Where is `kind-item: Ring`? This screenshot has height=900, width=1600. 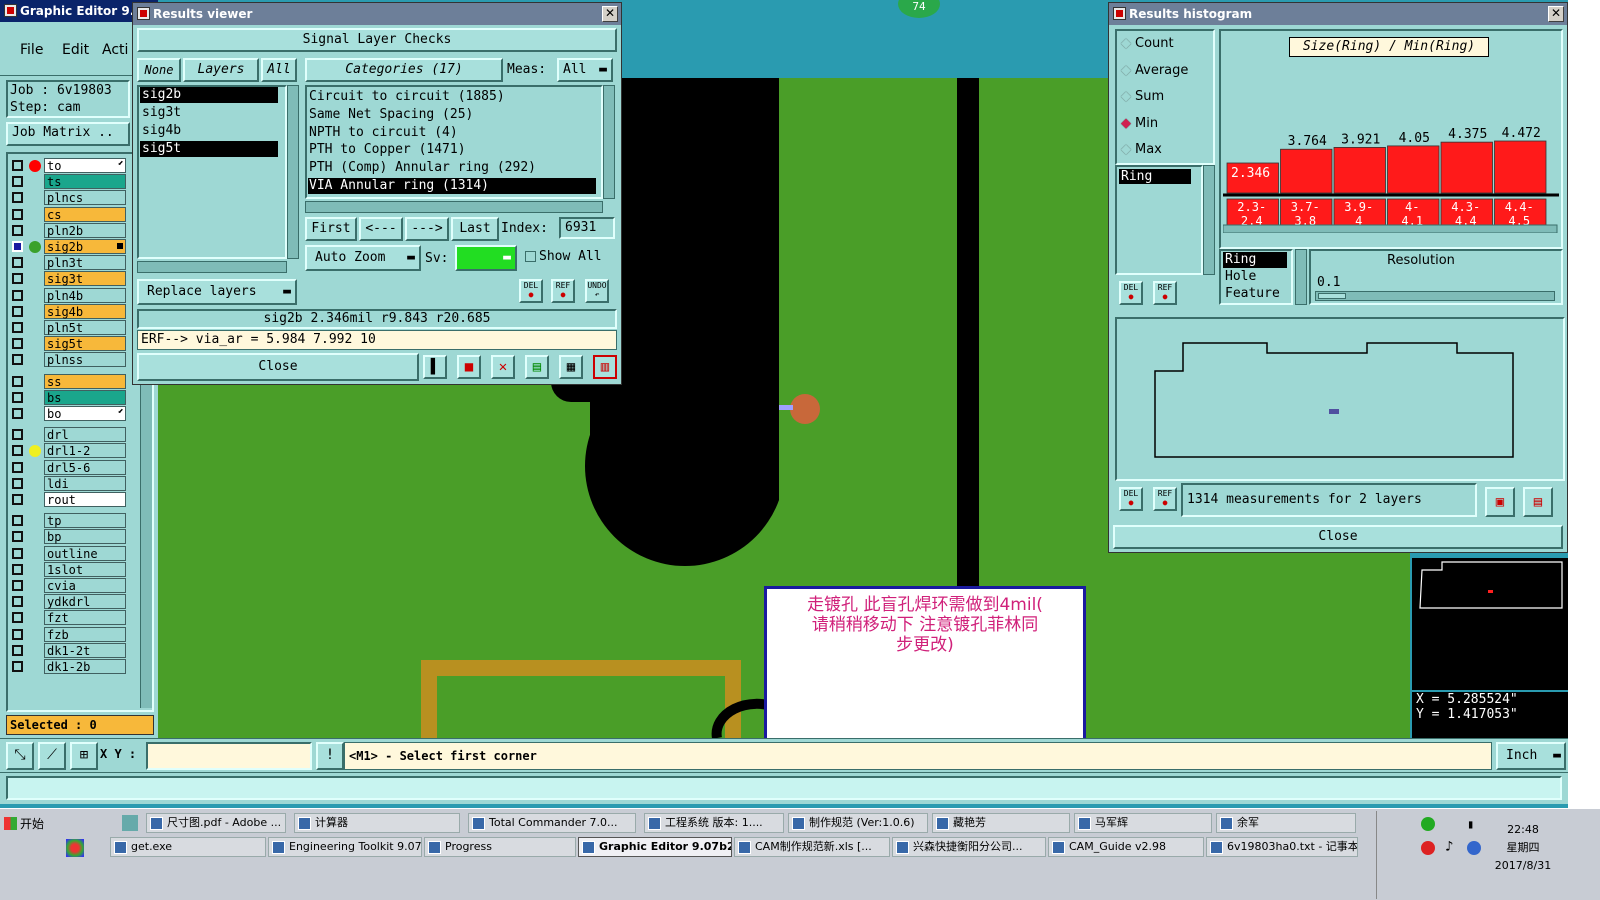 kind-item: Ring is located at coordinates (1255, 260).